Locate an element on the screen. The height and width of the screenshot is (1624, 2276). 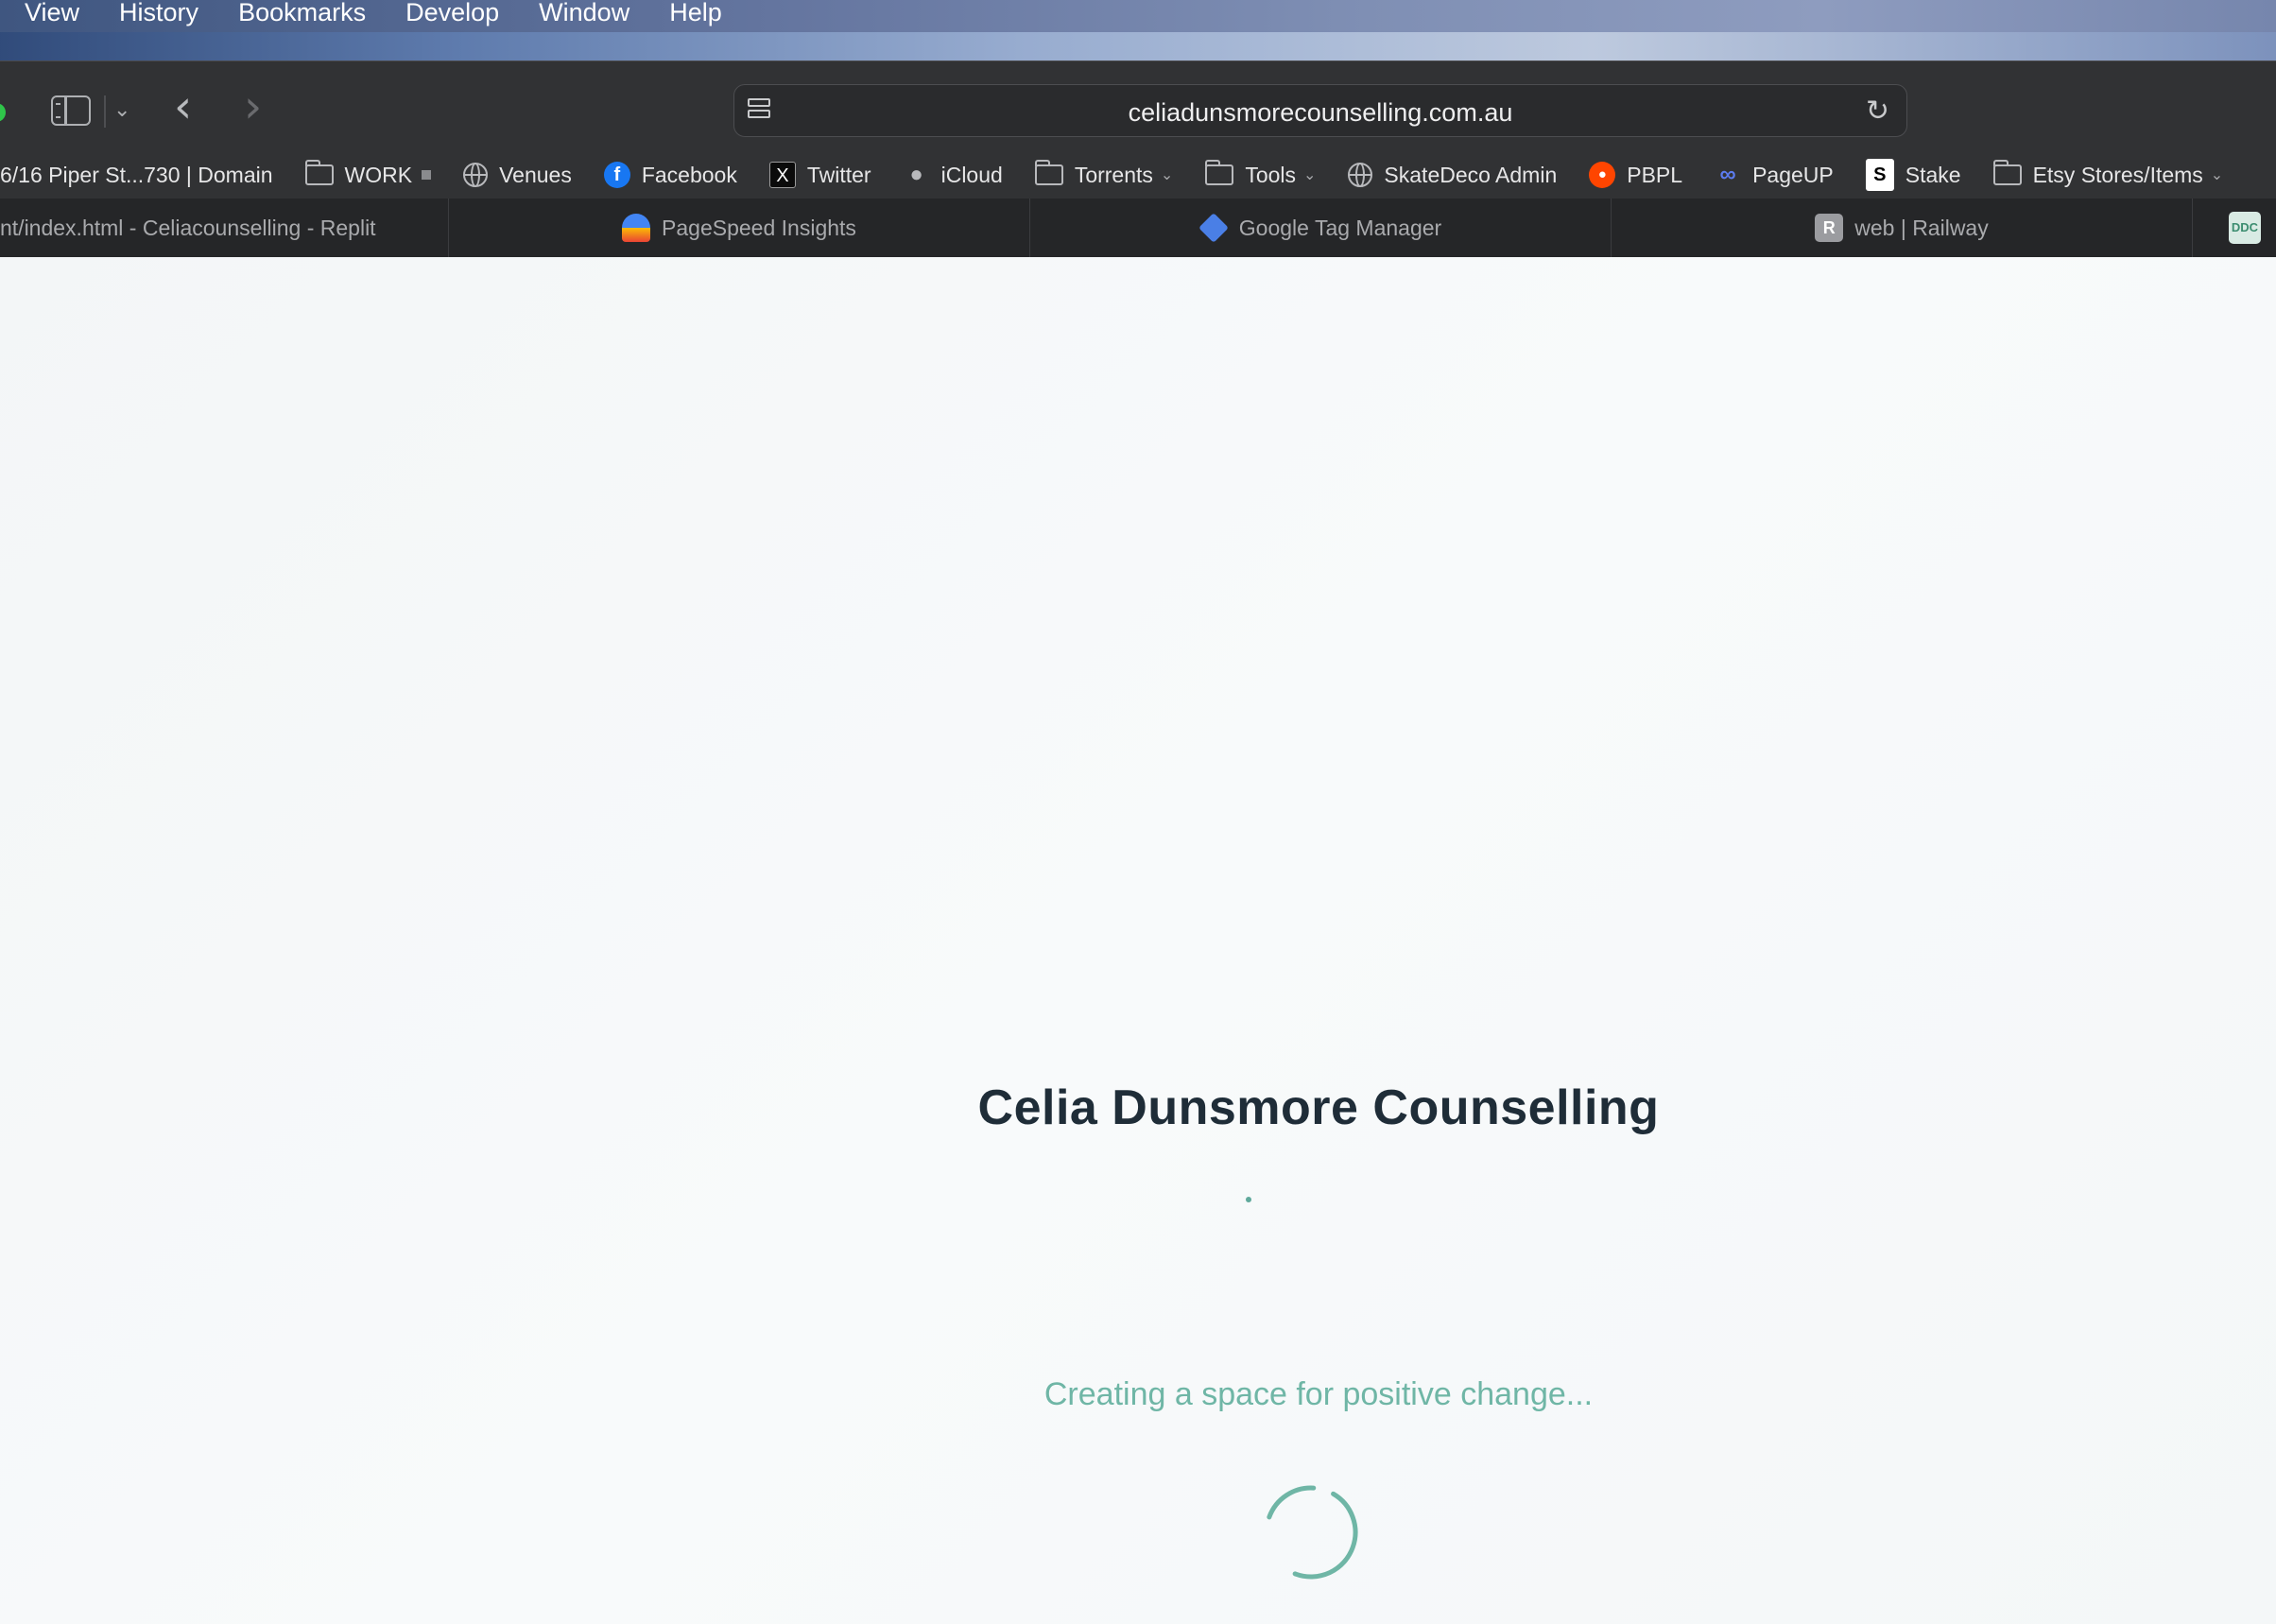
bookmark-label: Etsy Stores/Items is located at coordinates (2117, 174).